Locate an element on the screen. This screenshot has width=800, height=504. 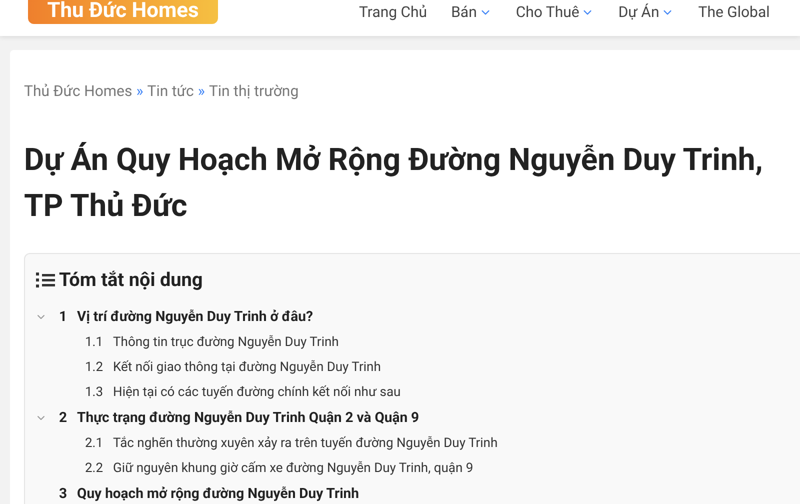
toc-link: 1.1 Thông tin trục đường Nguyễn Duy Trinh is located at coordinates (212, 342).